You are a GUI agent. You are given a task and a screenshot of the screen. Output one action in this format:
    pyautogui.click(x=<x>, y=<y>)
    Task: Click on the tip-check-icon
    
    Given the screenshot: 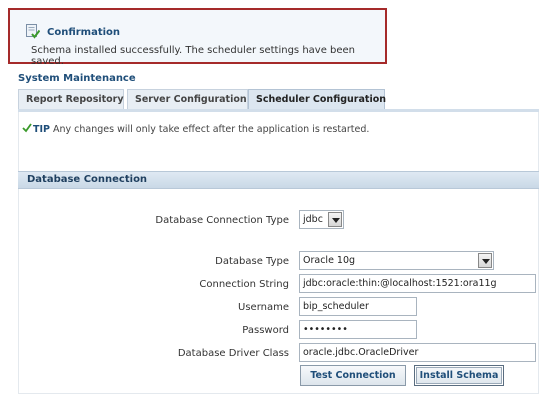 What is the action you would take?
    pyautogui.click(x=27, y=128)
    